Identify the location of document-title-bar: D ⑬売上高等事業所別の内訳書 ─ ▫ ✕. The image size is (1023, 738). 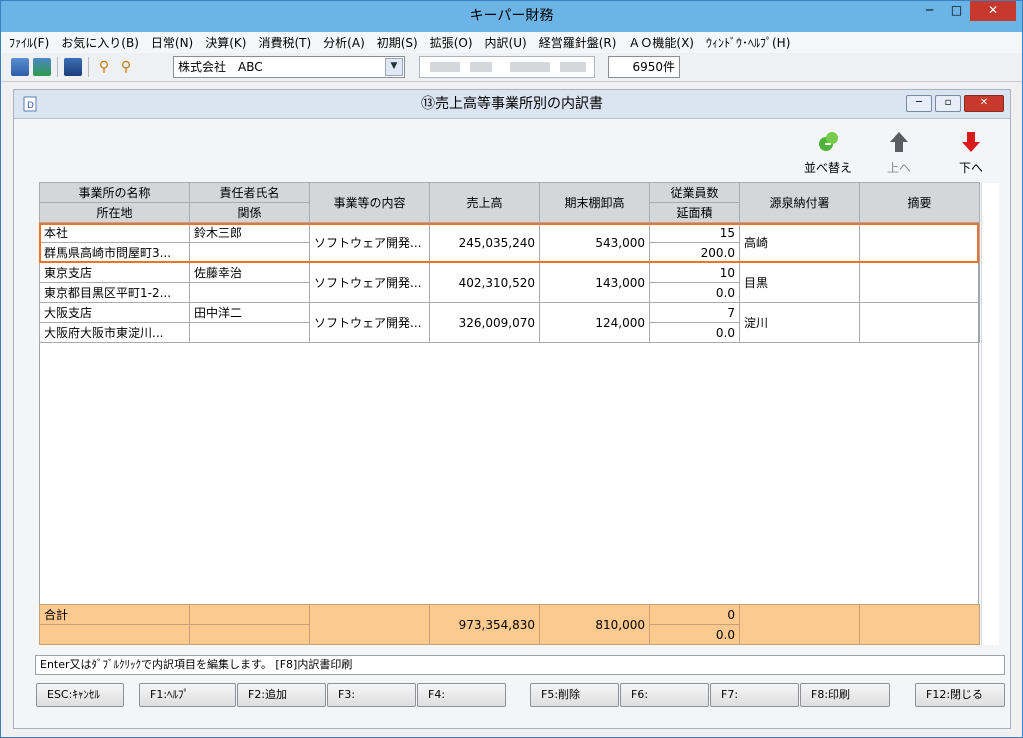
(512, 104).